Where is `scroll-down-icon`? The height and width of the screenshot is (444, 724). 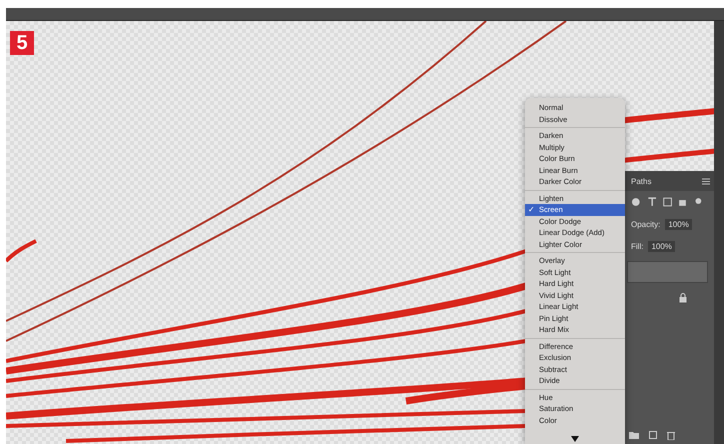
scroll-down-icon is located at coordinates (575, 439).